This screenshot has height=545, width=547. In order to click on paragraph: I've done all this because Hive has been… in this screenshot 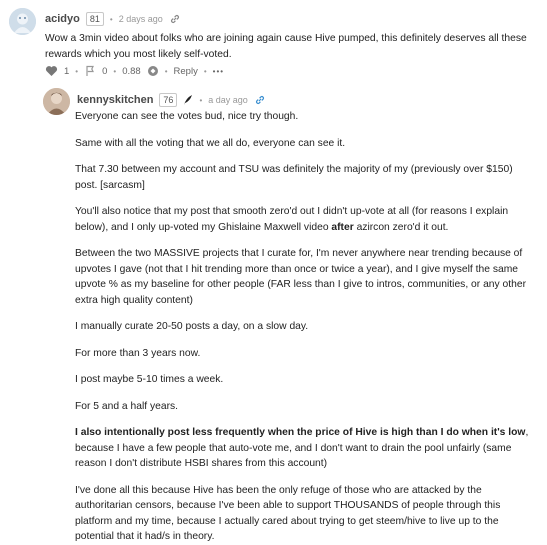, I will do `click(288, 513)`.